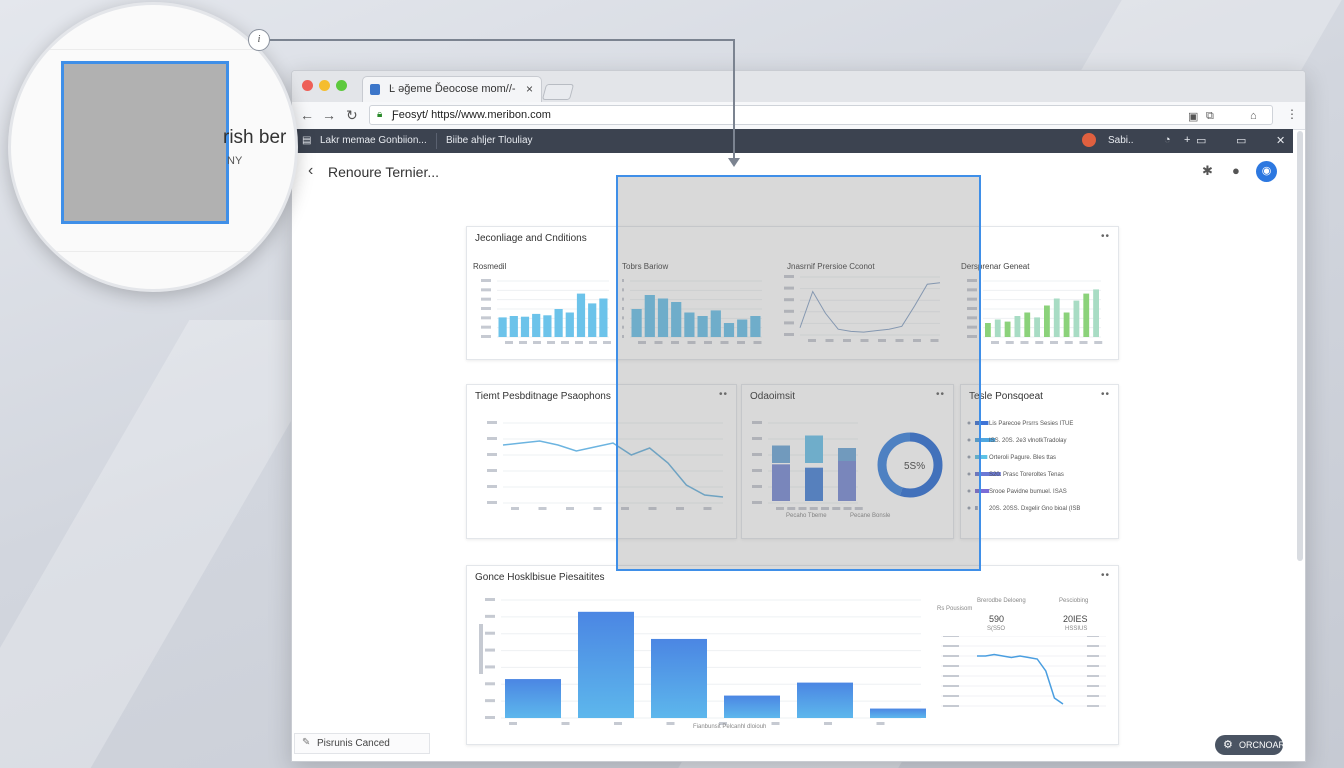 The image size is (1344, 768). Describe the element at coordinates (1280, 140) in the screenshot. I see `close-icon: ✕` at that location.